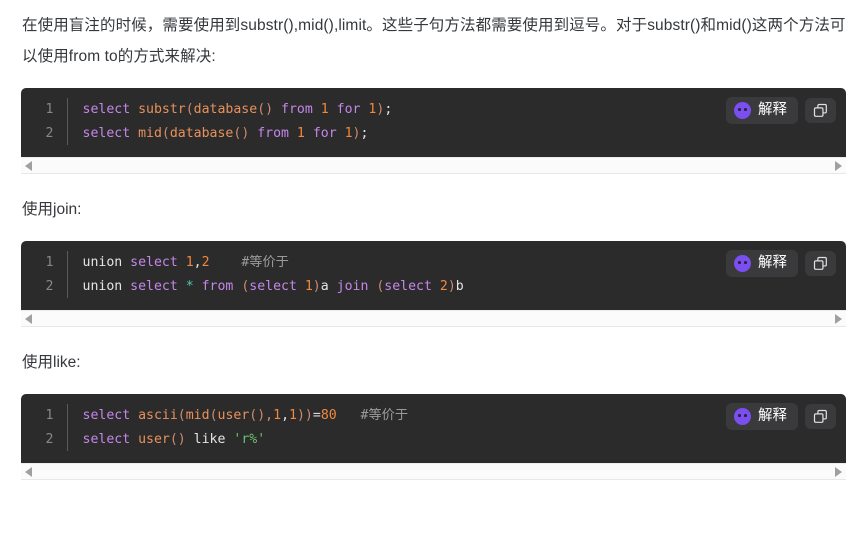 The height and width of the screenshot is (546, 867). I want to click on code-token-function: user, so click(233, 415).